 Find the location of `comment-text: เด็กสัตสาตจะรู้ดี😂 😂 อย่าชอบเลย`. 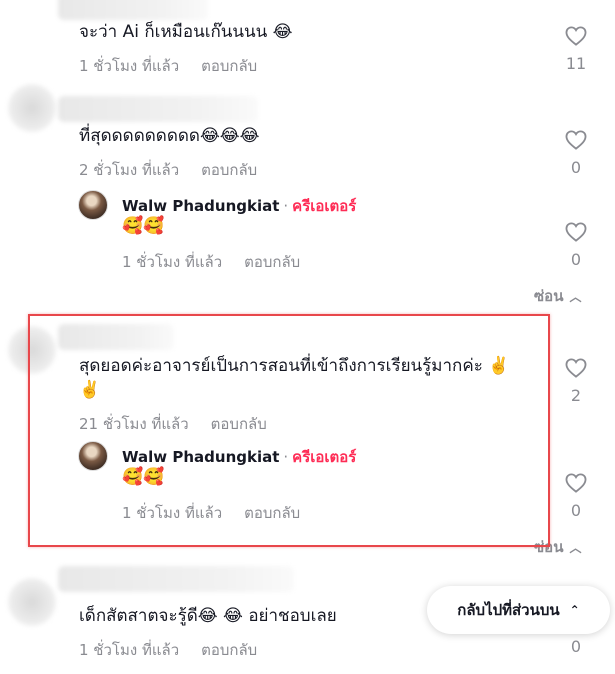

comment-text: เด็กสัตสาตจะรู้ดี😂 😂 อย่าชอบเลย is located at coordinates (208, 616).